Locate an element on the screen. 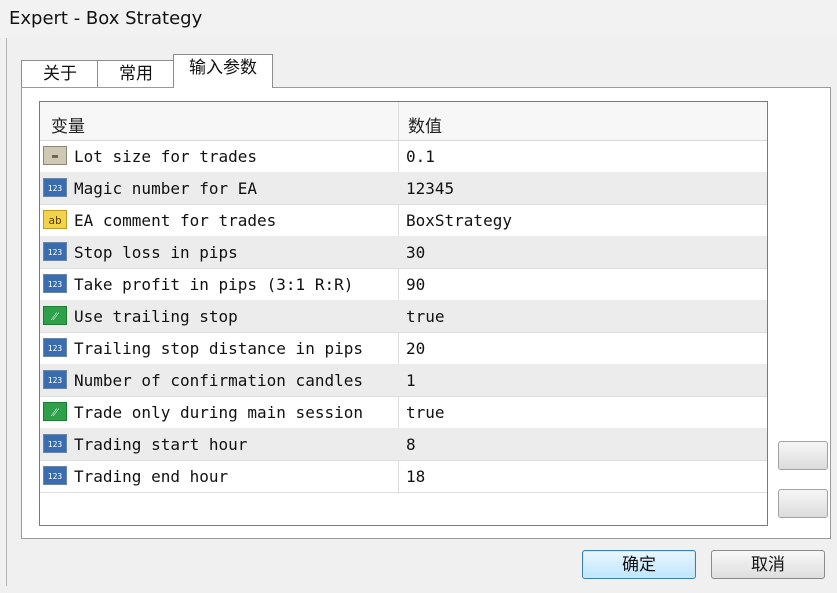  input-value: 1 is located at coordinates (411, 380).